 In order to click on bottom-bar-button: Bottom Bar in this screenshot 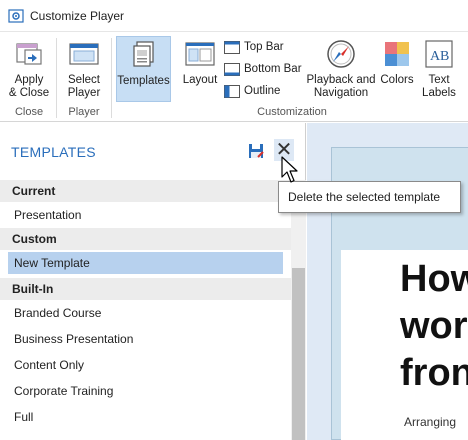, I will do `click(263, 69)`.